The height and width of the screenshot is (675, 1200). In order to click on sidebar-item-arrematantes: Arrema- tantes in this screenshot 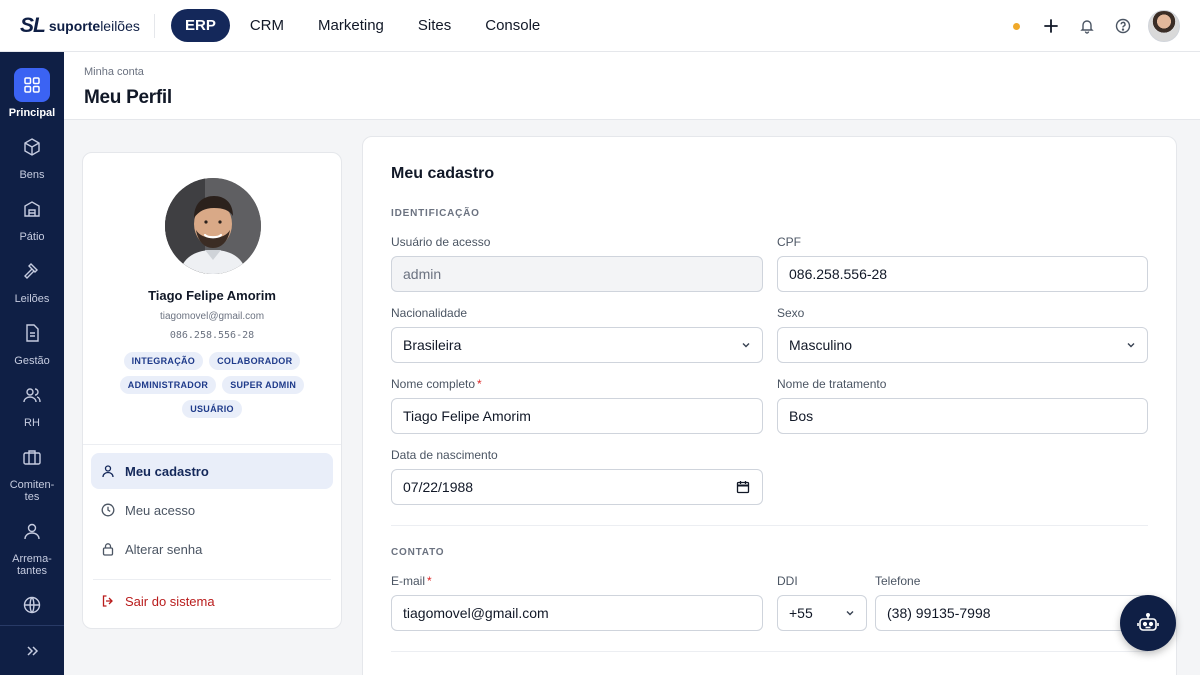, I will do `click(32, 545)`.